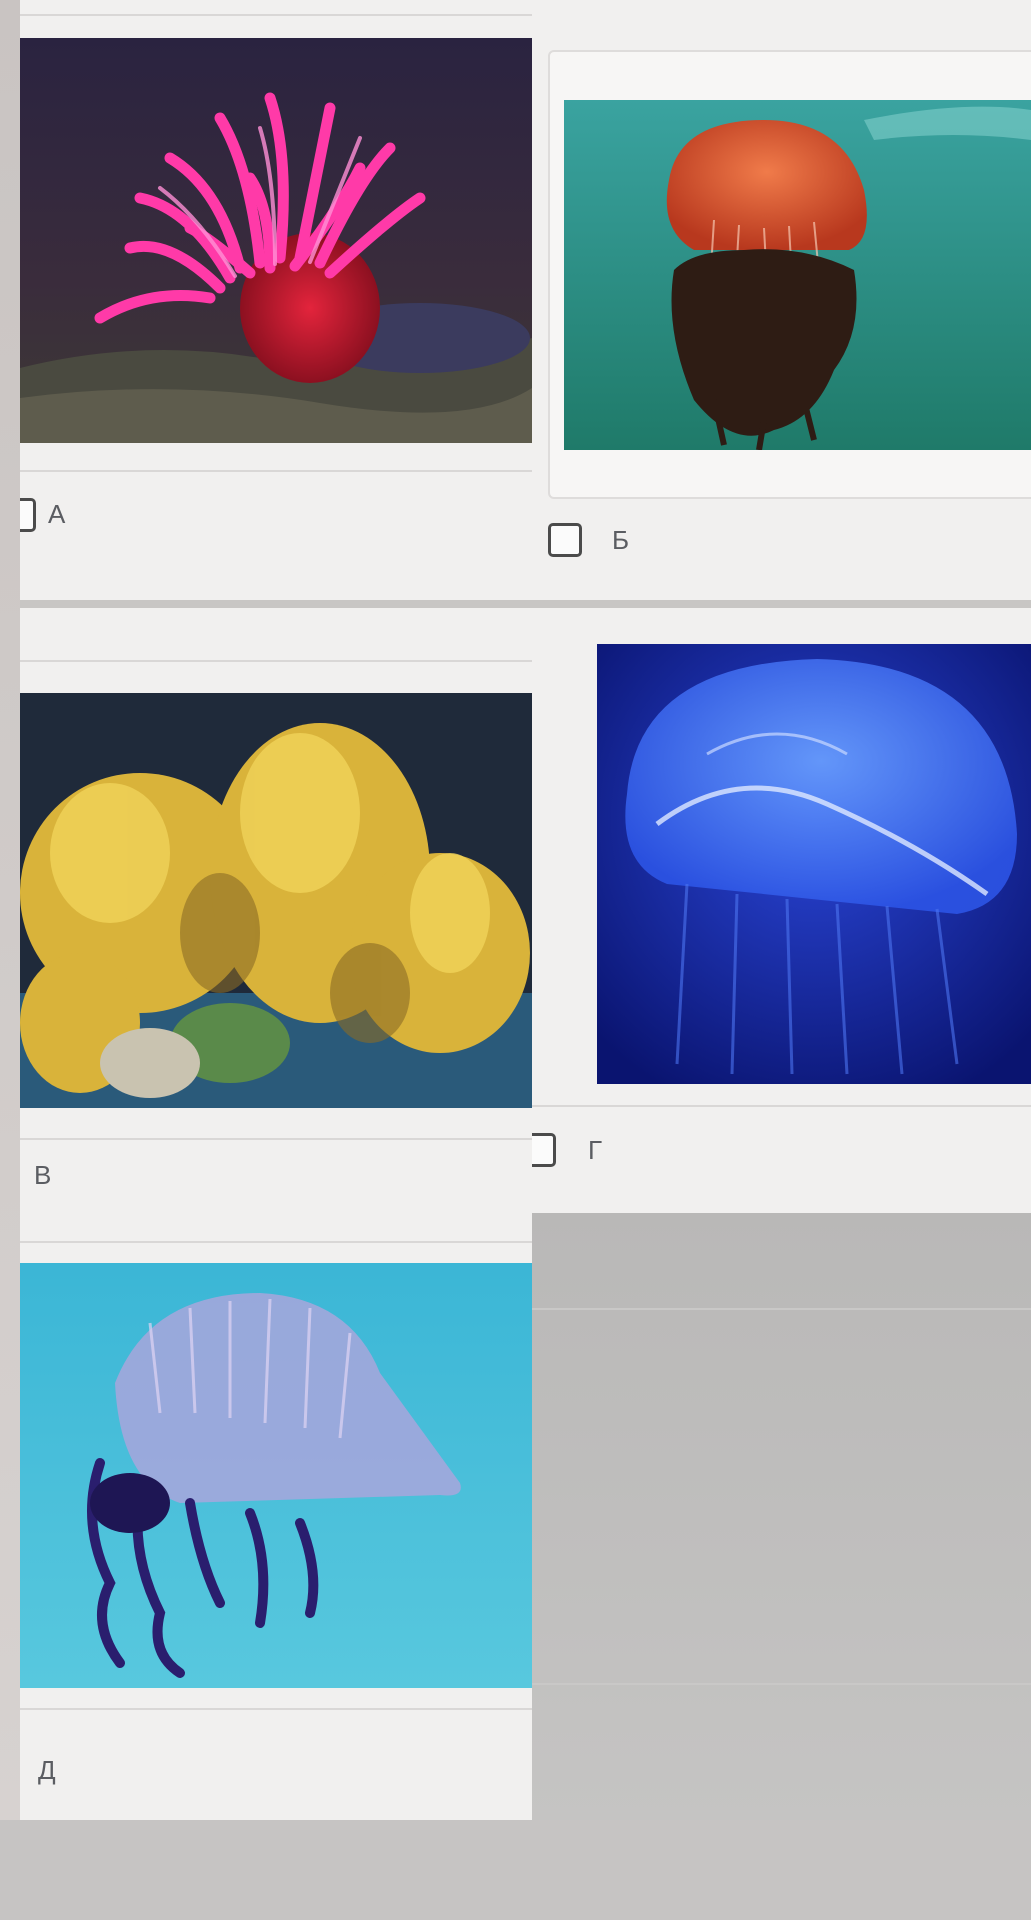  What do you see at coordinates (276, 1475) in the screenshot?
I see `portuguese-man-o-war-image` at bounding box center [276, 1475].